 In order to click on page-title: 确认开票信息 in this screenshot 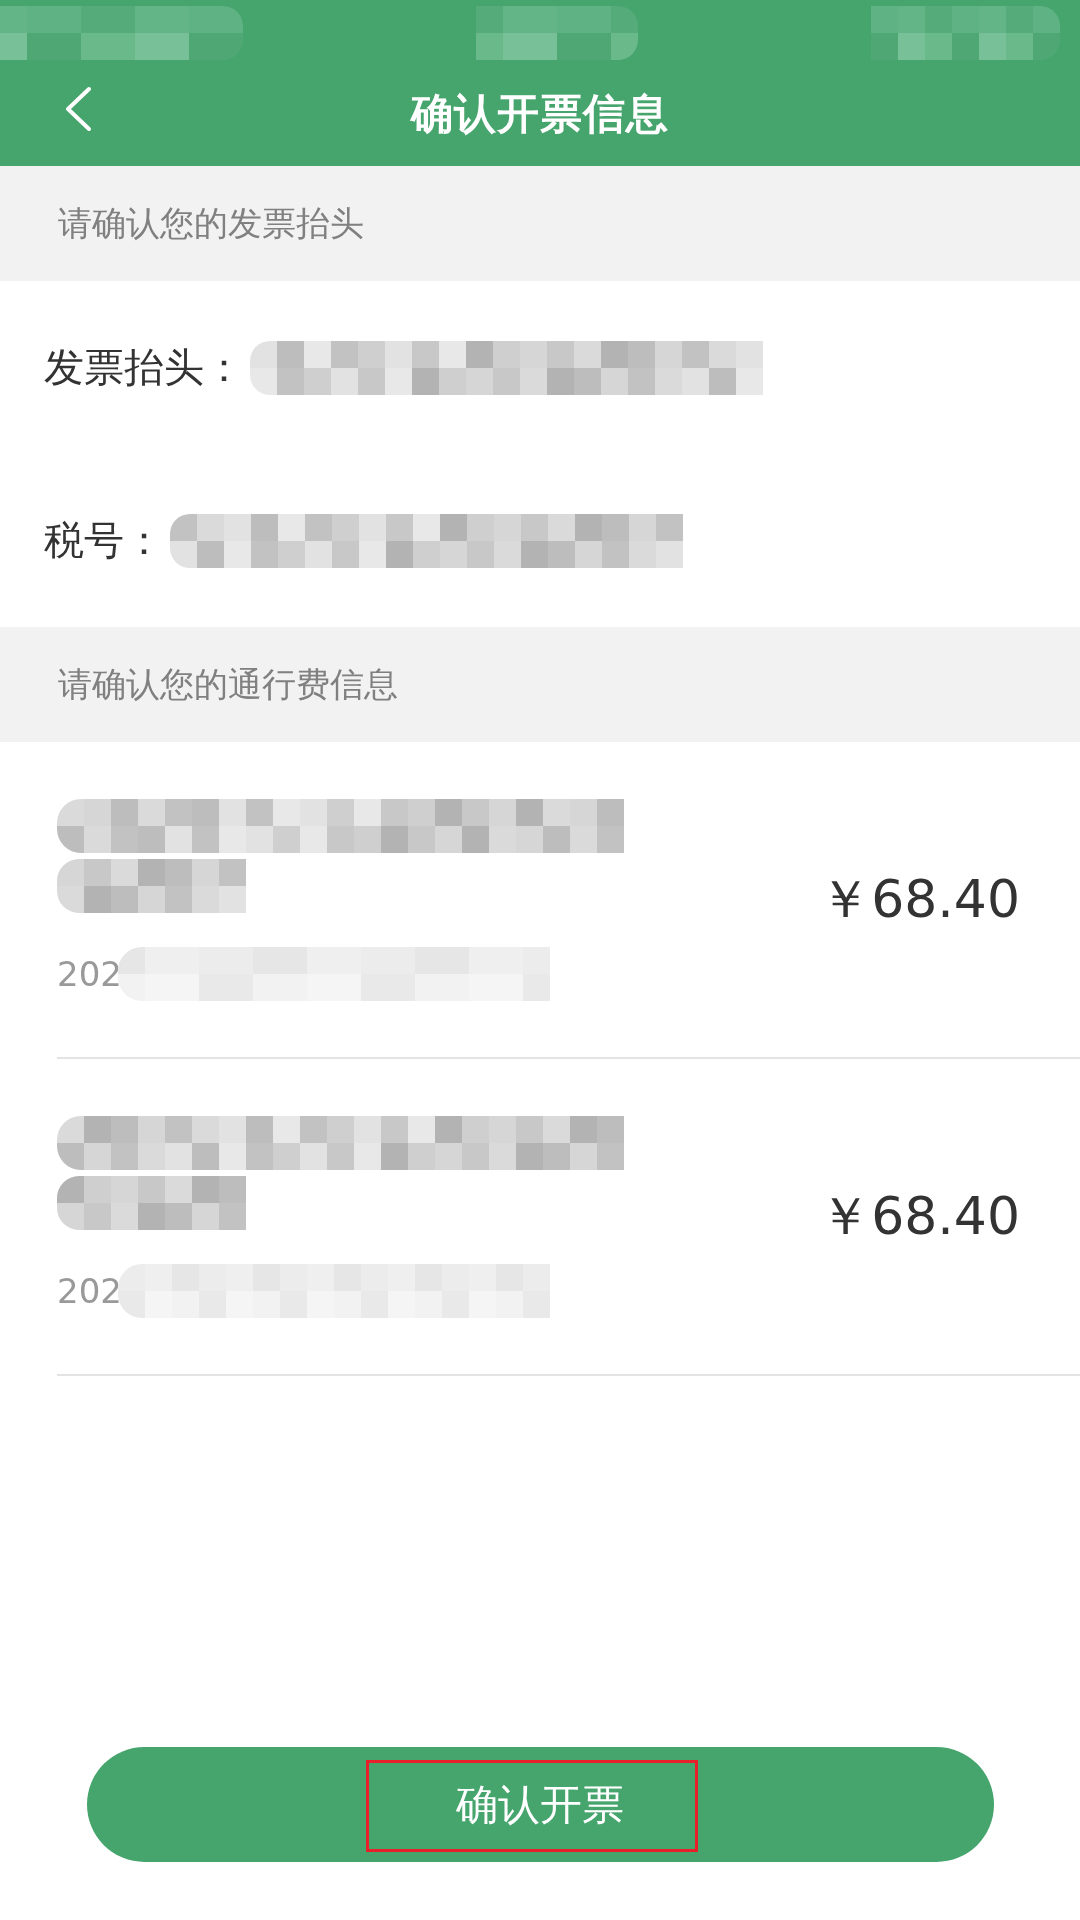, I will do `click(540, 114)`.